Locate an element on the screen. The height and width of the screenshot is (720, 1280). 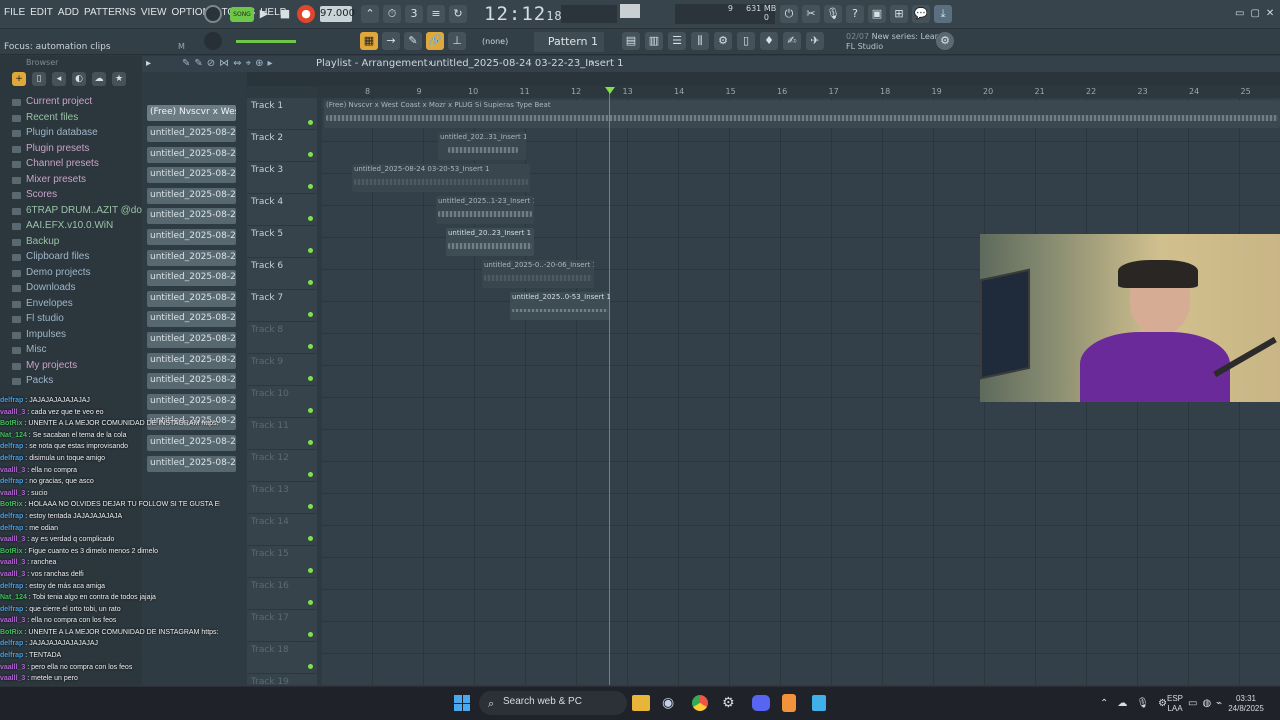
snap-arrow-icon: → is located at coordinates (391, 41).